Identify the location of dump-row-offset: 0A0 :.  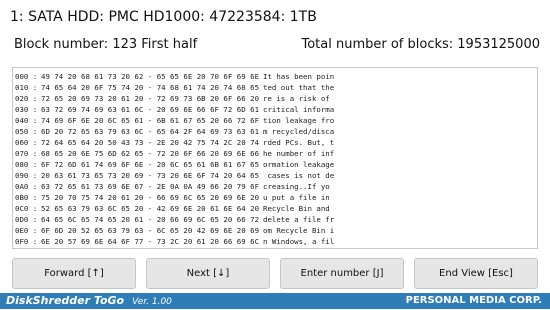
(26, 186).